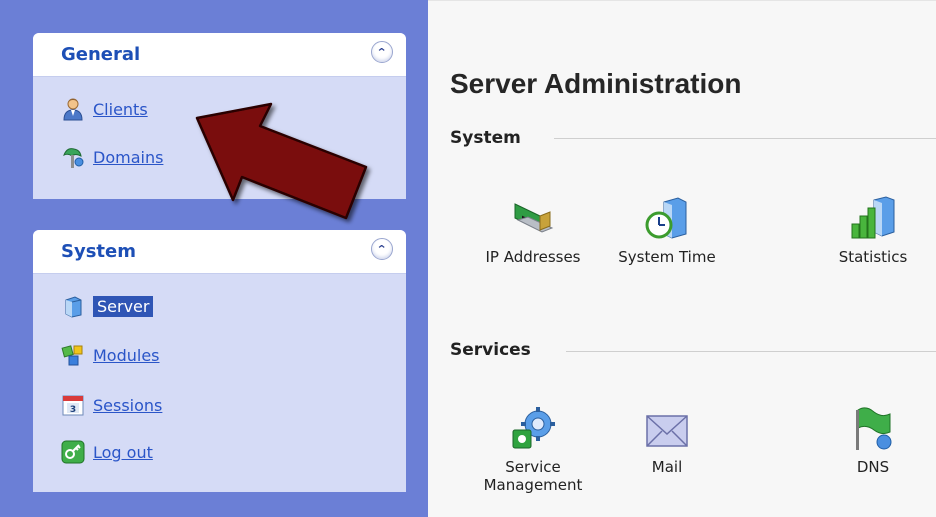 This screenshot has height=517, width=936. Describe the element at coordinates (126, 355) in the screenshot. I see `sidebar-item-label: Modules` at that location.